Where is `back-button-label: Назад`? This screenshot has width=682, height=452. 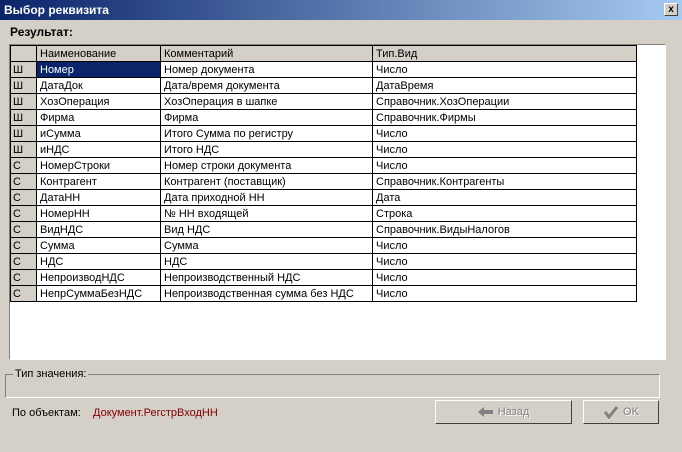 back-button-label: Назад is located at coordinates (513, 412).